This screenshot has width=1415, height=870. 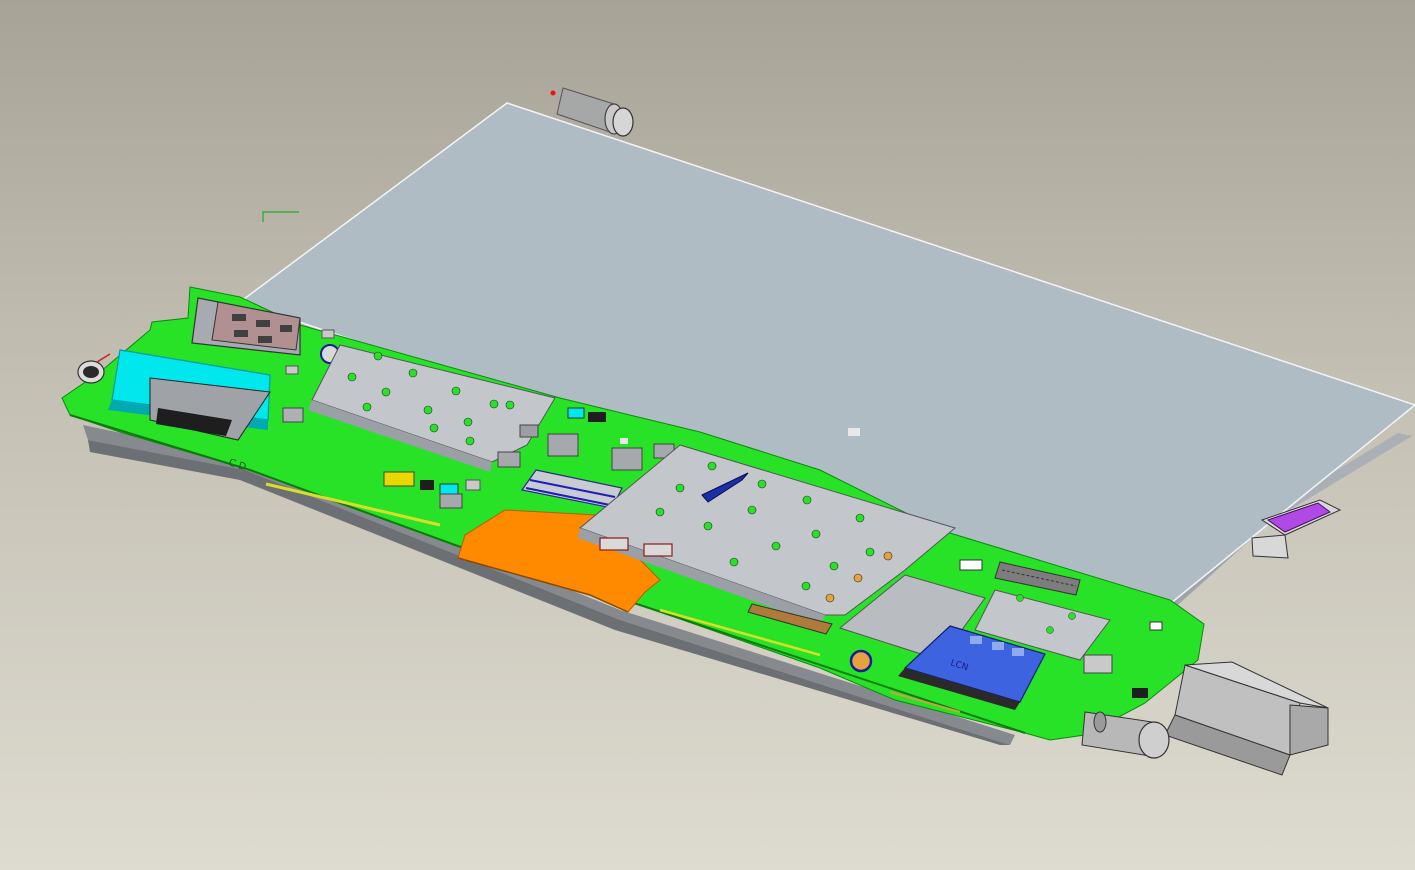 I want to click on usb-connector-block, so click(x=1246, y=718).